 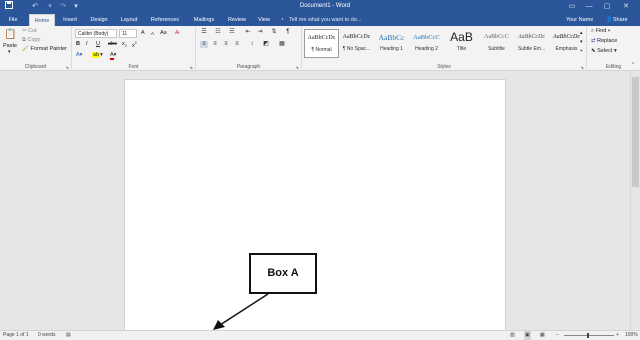 I want to click on search-icon: ⌕, so click(x=593, y=31).